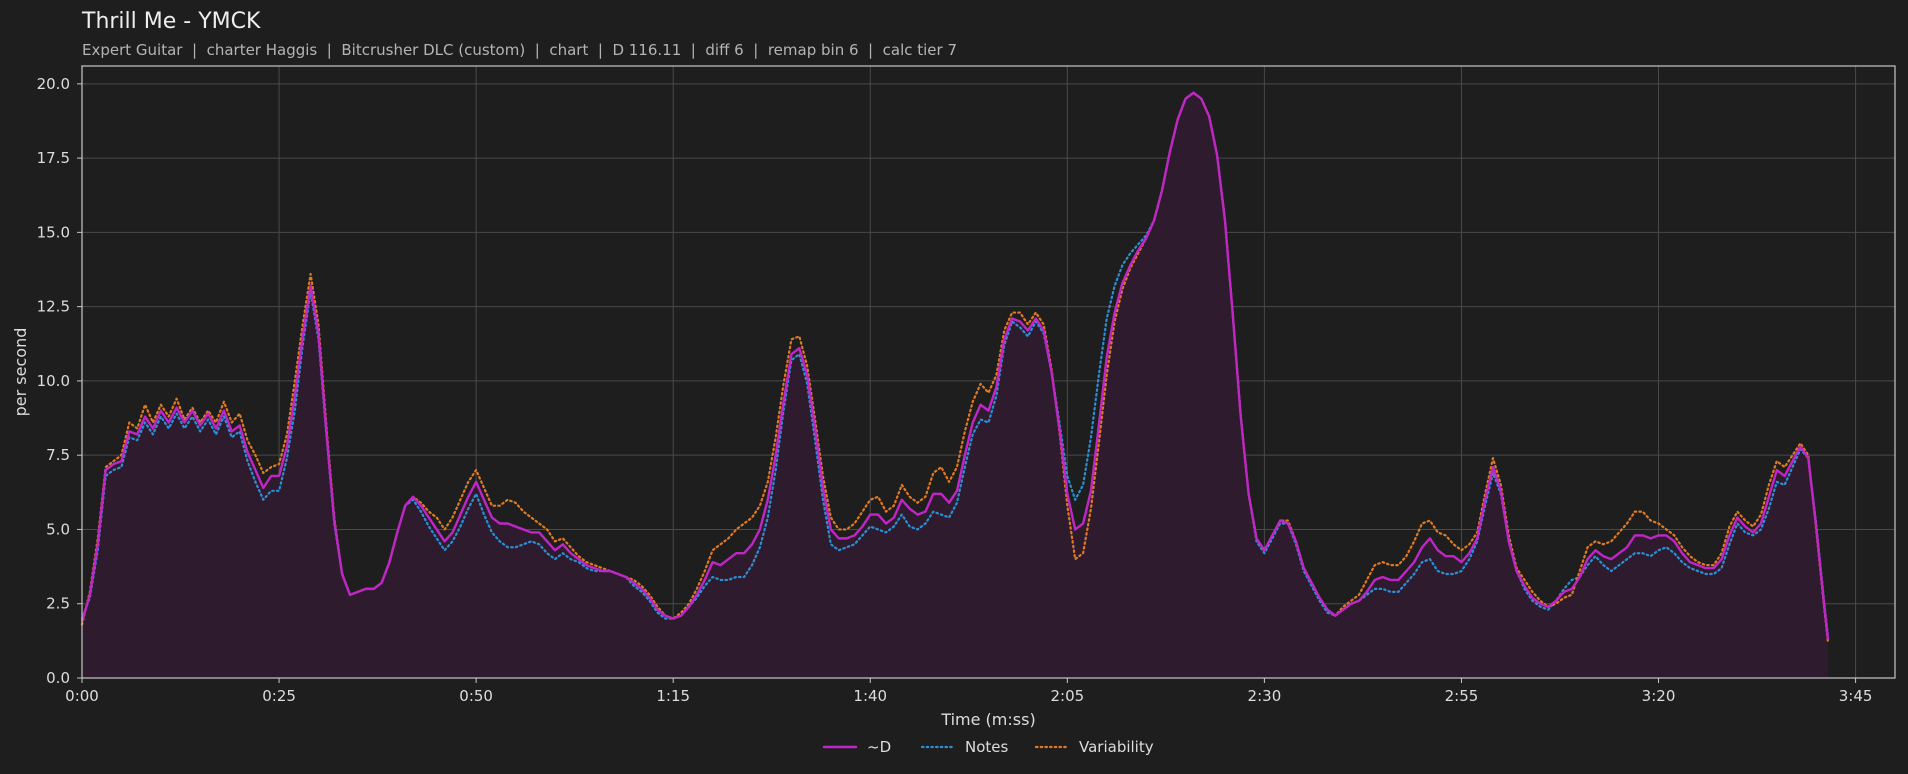 This screenshot has width=1908, height=774. I want to click on x-tick-label: 3:20, so click(1659, 696).